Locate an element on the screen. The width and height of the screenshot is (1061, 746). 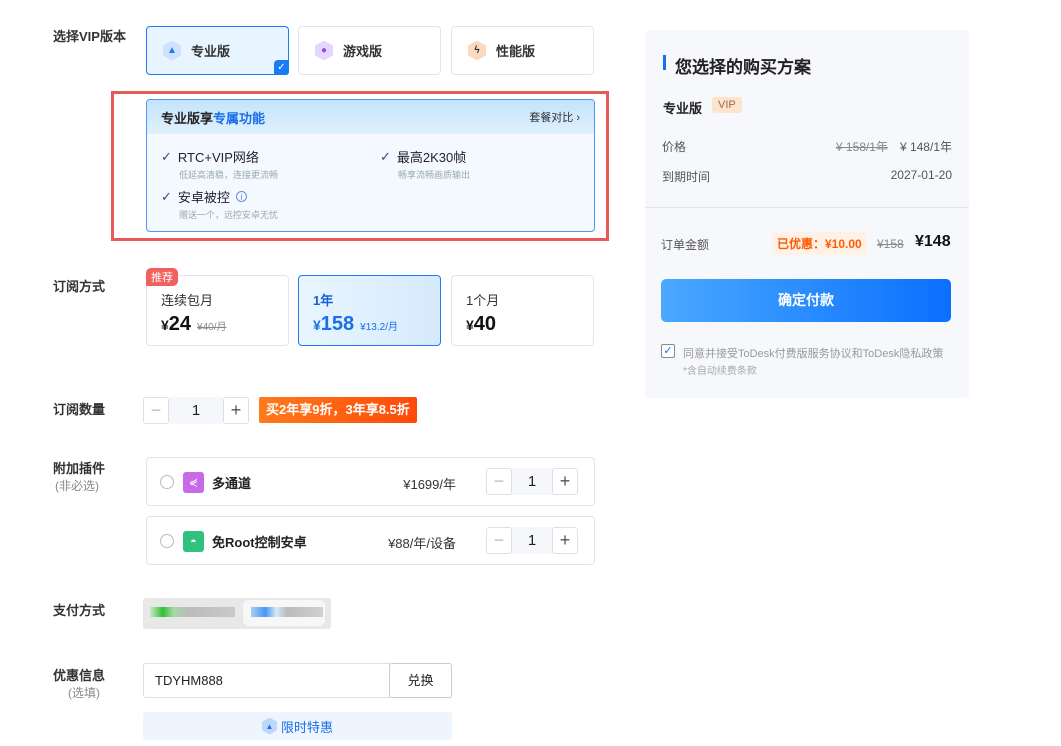
version-label-text: 性能版 is located at coordinates (516, 51).